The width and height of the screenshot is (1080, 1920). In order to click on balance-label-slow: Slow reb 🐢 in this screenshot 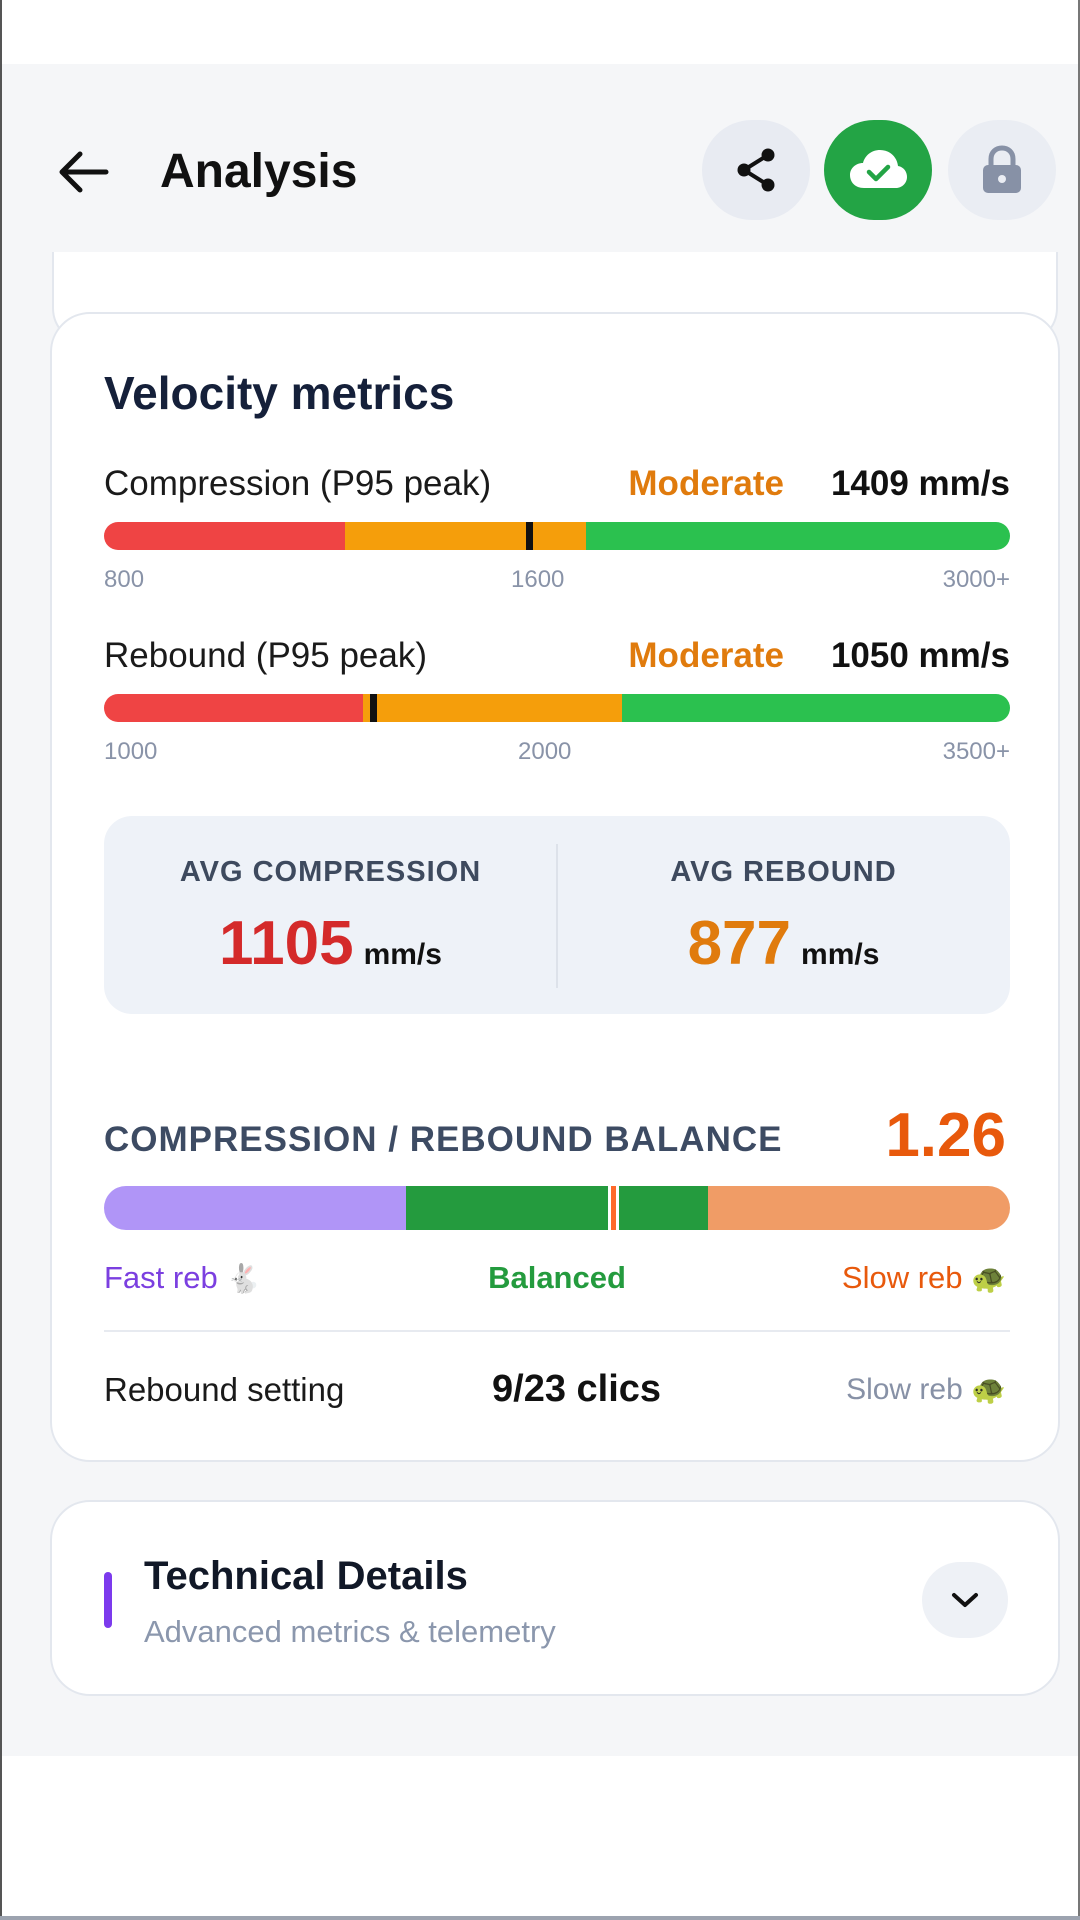, I will do `click(924, 1278)`.